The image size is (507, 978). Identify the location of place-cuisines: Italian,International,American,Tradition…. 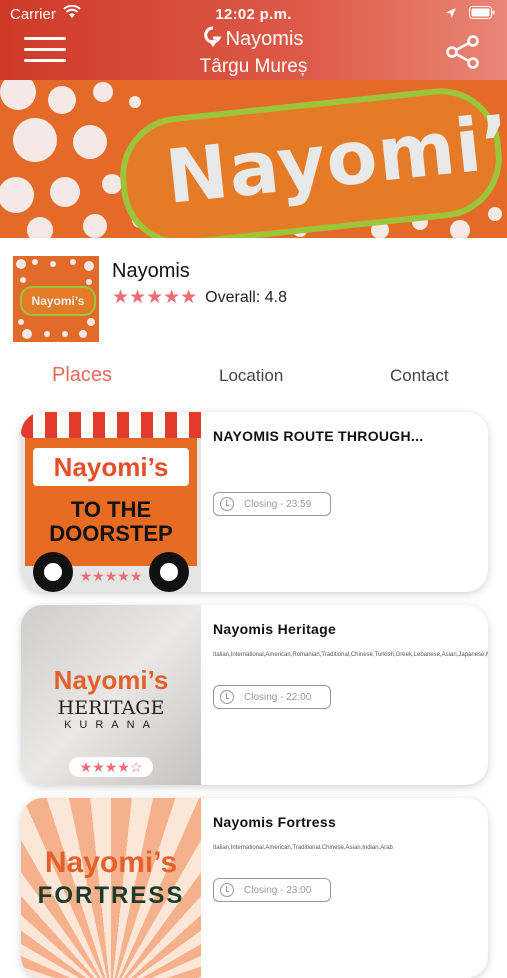
(303, 848).